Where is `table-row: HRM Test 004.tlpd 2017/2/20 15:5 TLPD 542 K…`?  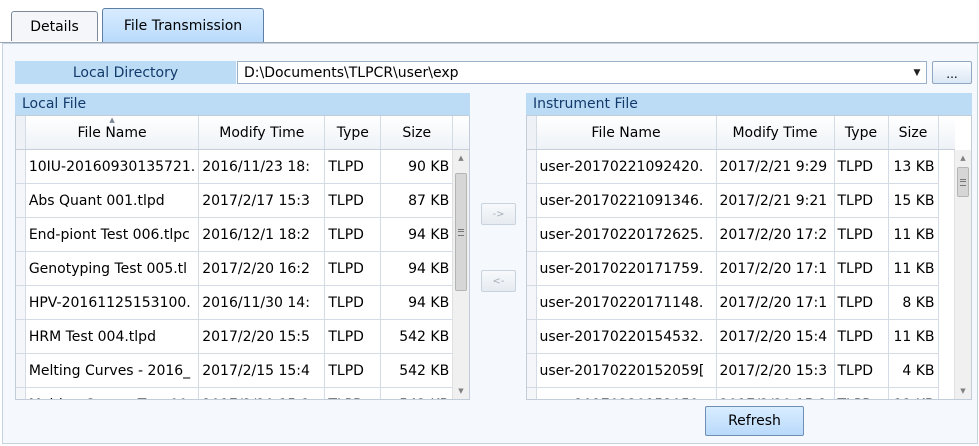
table-row: HRM Test 004.tlpd 2017/2/20 15:5 TLPD 542 K… is located at coordinates (242, 336).